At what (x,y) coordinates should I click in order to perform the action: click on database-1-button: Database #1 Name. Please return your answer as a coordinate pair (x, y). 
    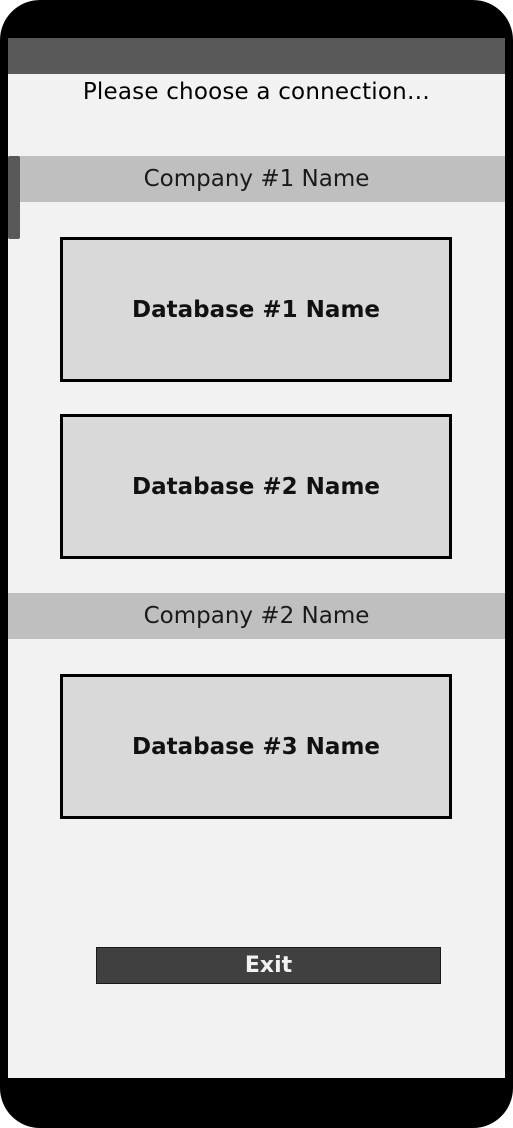
    Looking at the image, I should click on (256, 309).